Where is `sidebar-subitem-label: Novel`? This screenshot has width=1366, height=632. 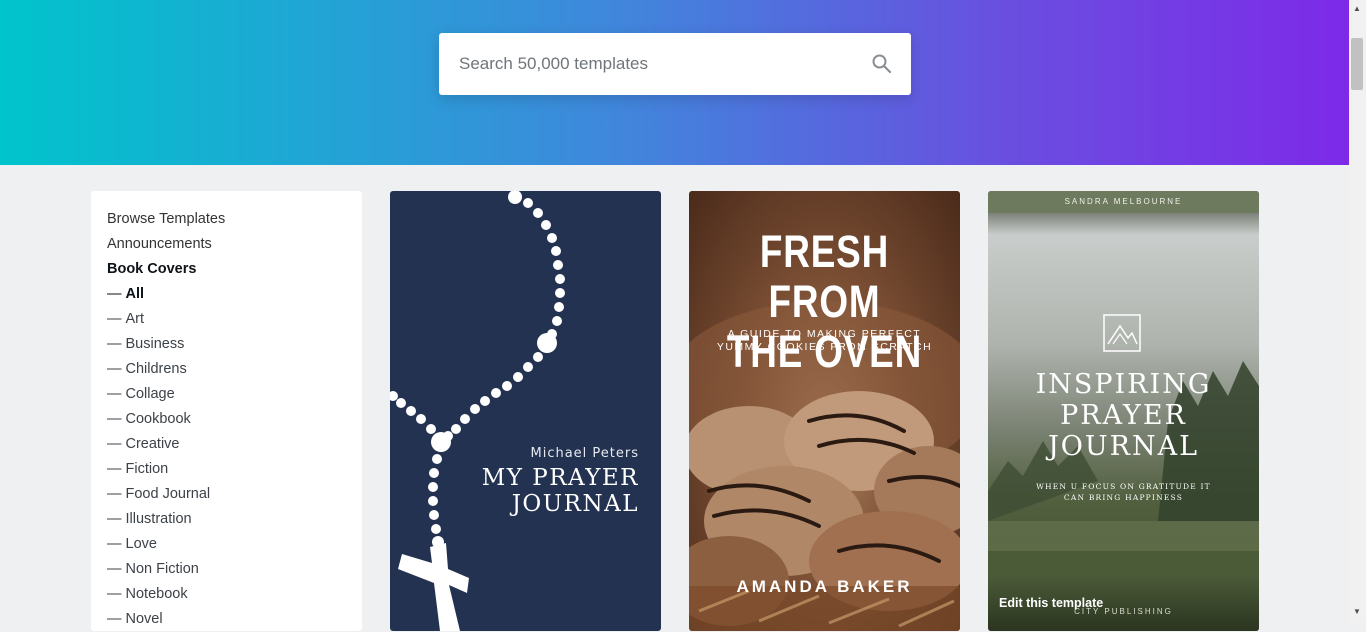 sidebar-subitem-label: Novel is located at coordinates (144, 619).